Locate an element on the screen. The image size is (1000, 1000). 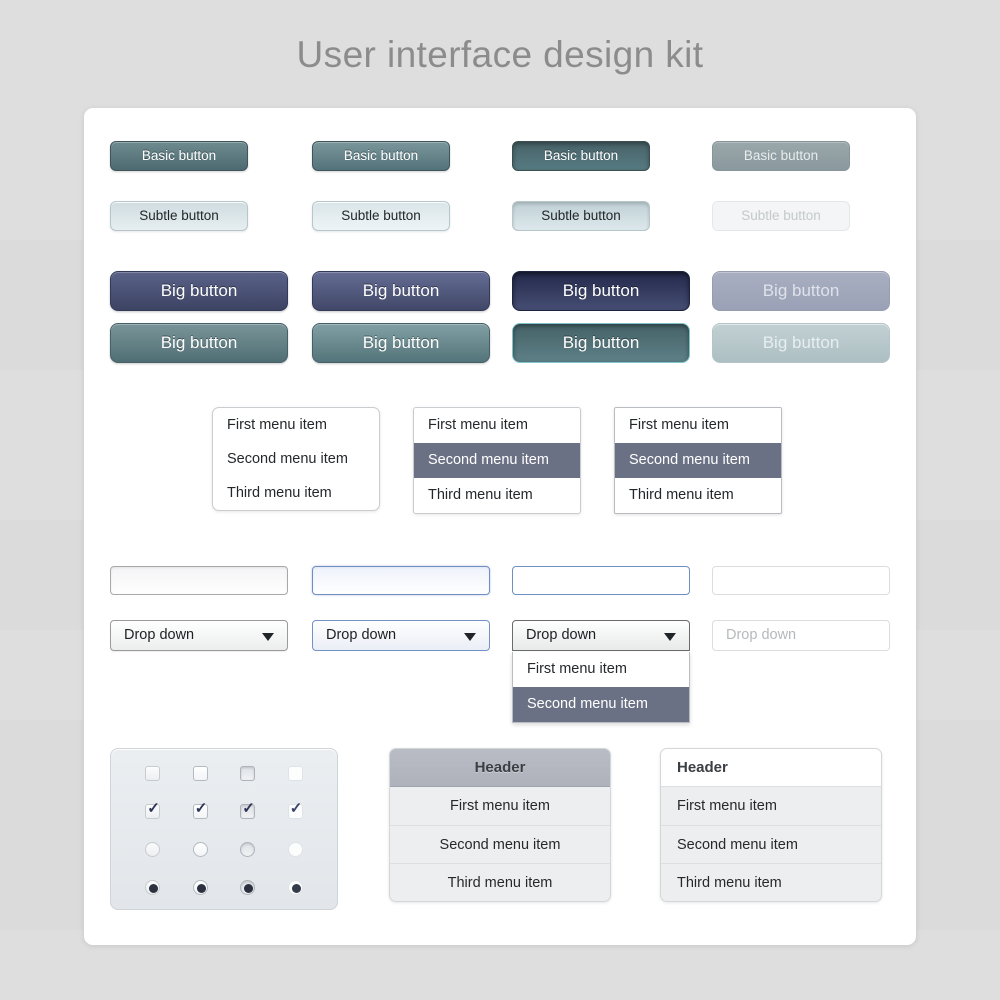
menu-item: Second menu item is located at coordinates (296, 459).